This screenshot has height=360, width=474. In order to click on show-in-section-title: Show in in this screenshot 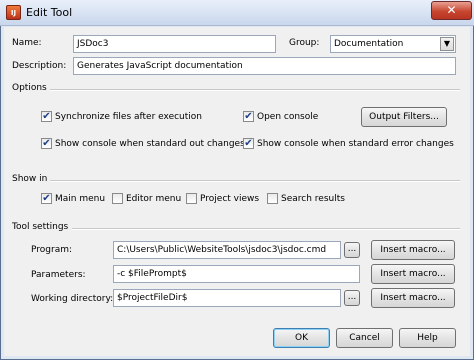, I will do `click(30, 179)`.